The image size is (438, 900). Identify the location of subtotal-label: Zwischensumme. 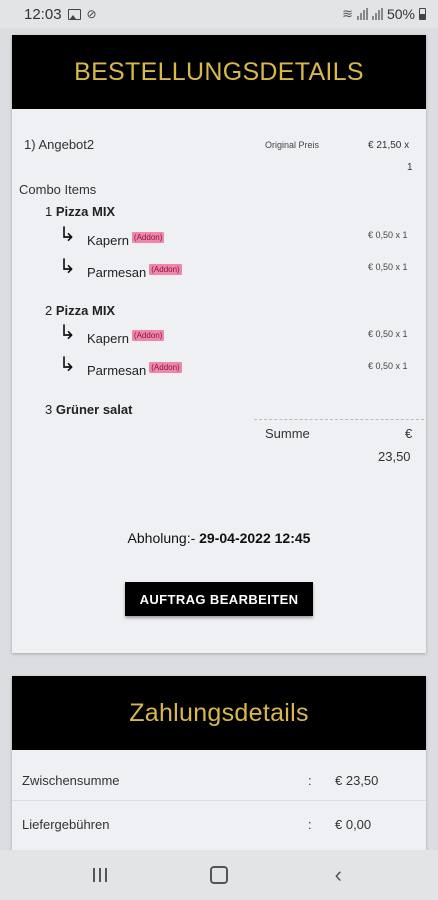
(71, 780).